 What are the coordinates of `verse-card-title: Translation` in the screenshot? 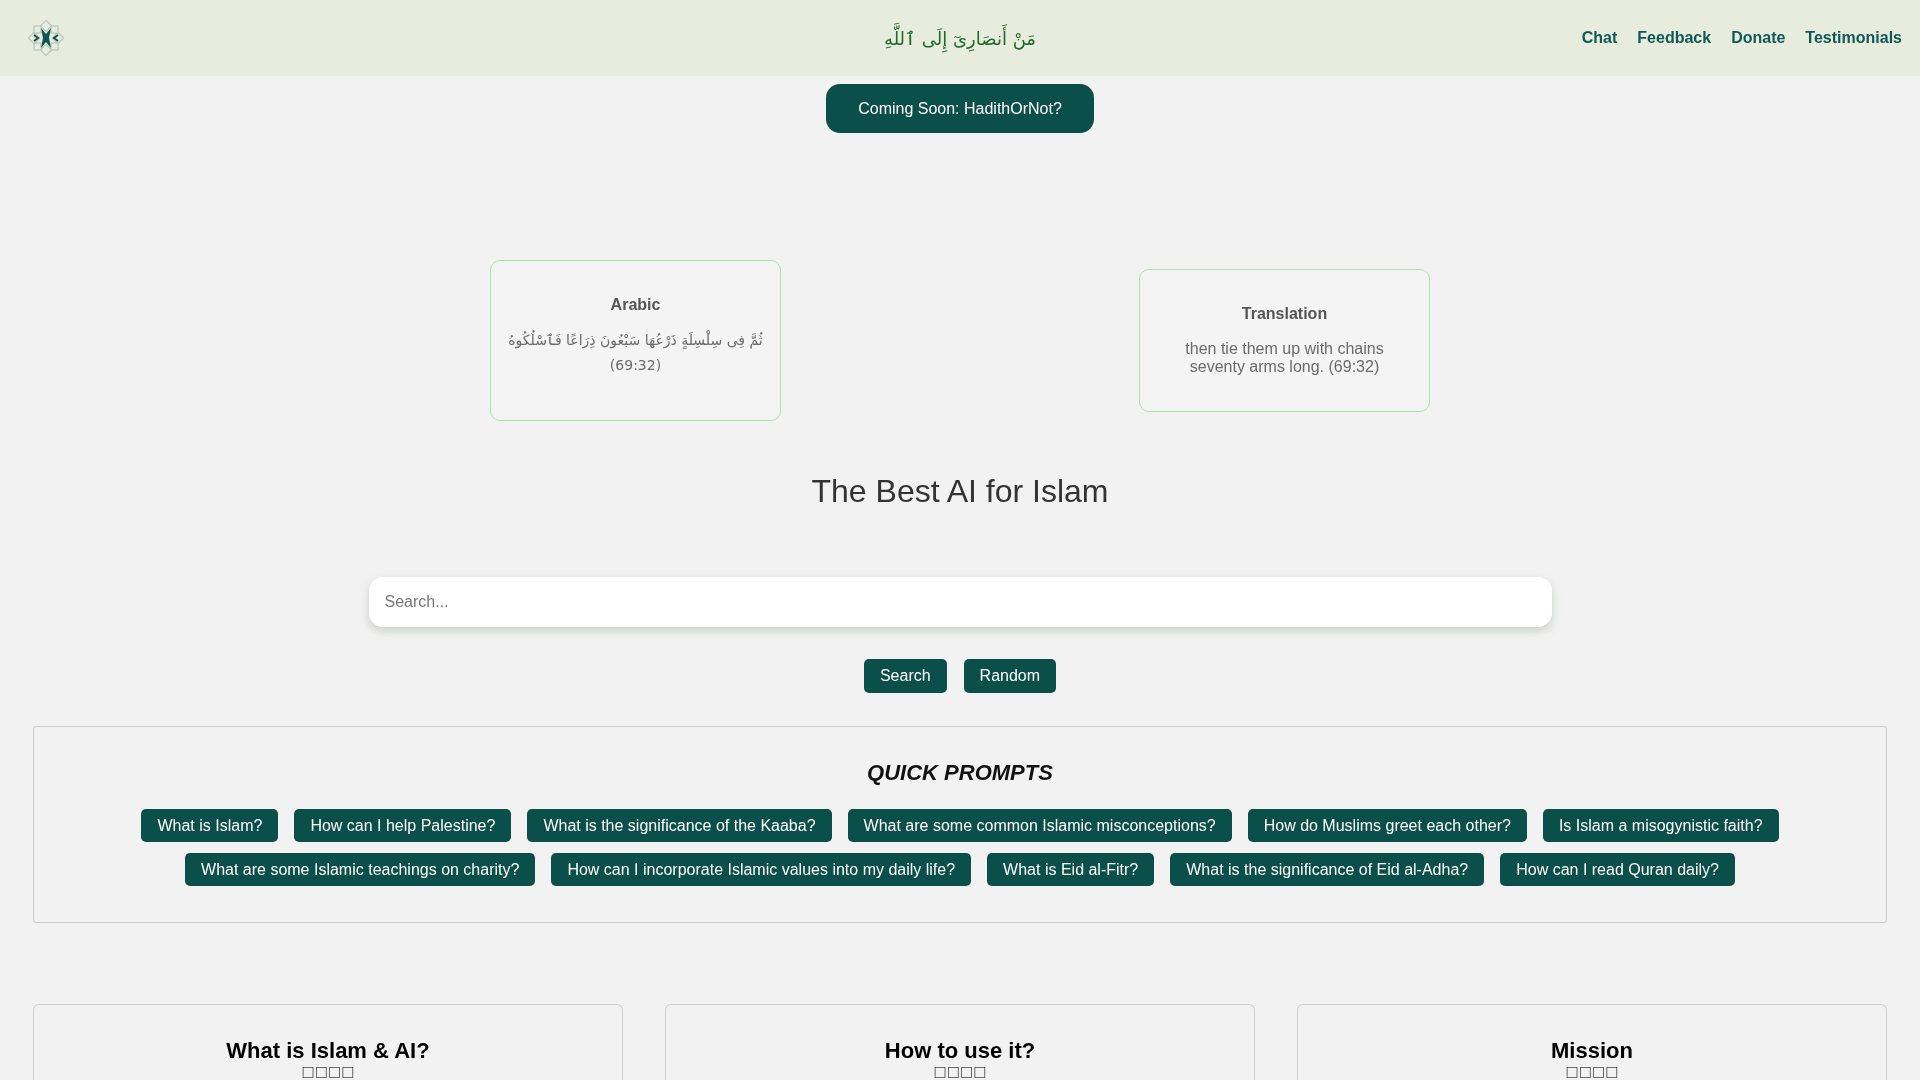 It's located at (1284, 314).